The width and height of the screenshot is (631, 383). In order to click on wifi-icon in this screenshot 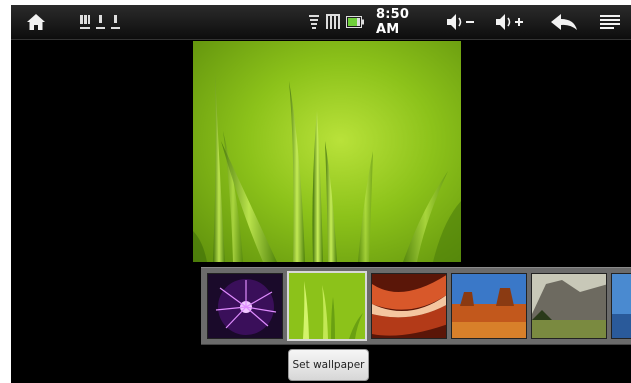, I will do `click(314, 22)`.